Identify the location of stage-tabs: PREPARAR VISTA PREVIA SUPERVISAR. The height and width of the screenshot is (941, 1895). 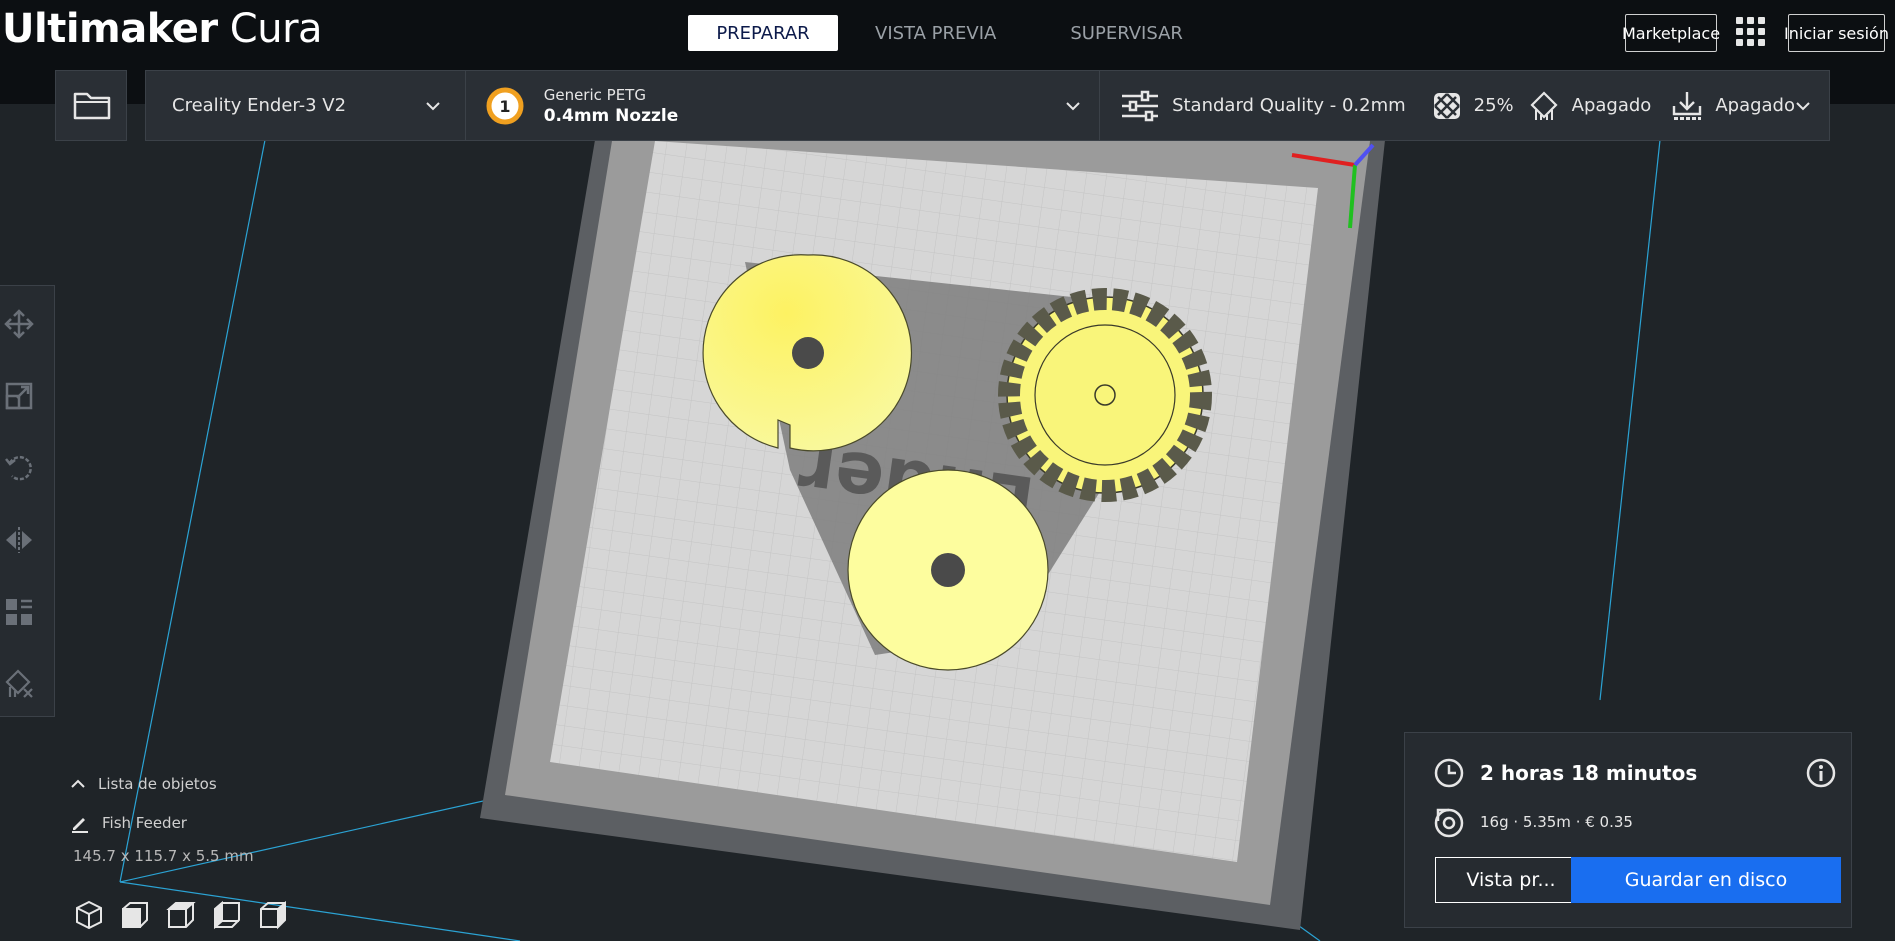
(954, 33).